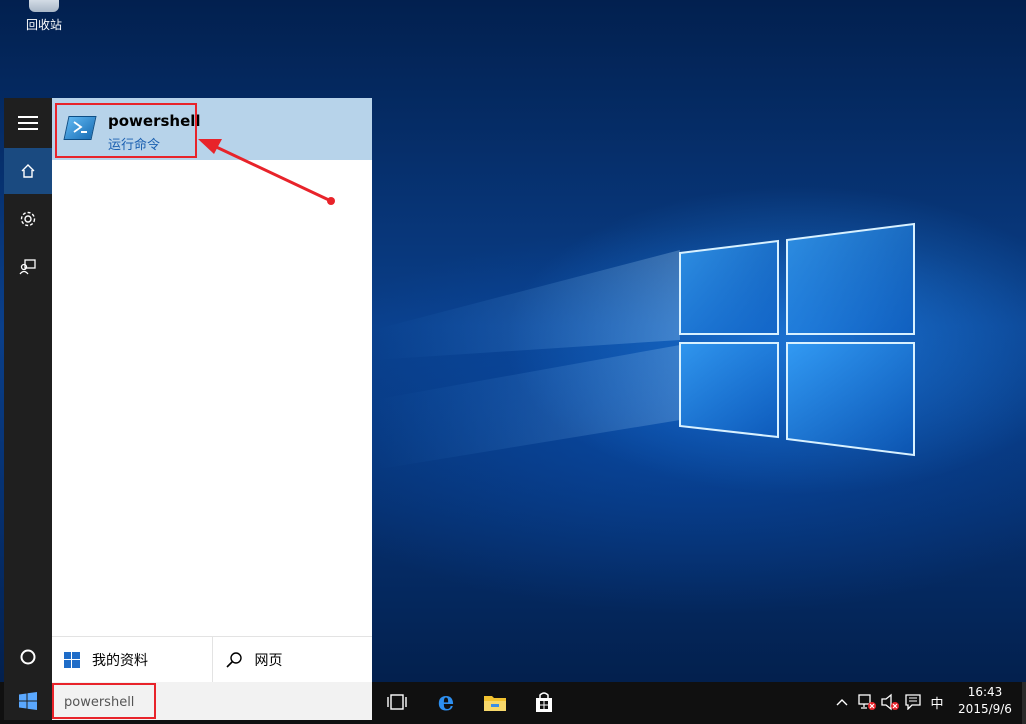 The image size is (1026, 724). I want to click on chevron-up-icon, so click(842, 702).